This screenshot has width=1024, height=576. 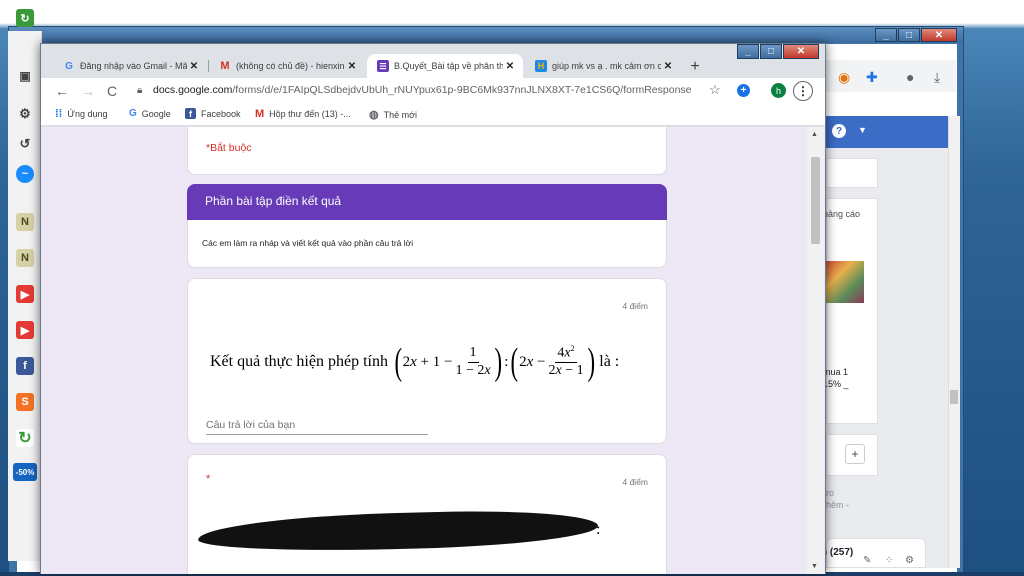 What do you see at coordinates (695, 67) in the screenshot?
I see `new-tab-plus-icon: +` at bounding box center [695, 67].